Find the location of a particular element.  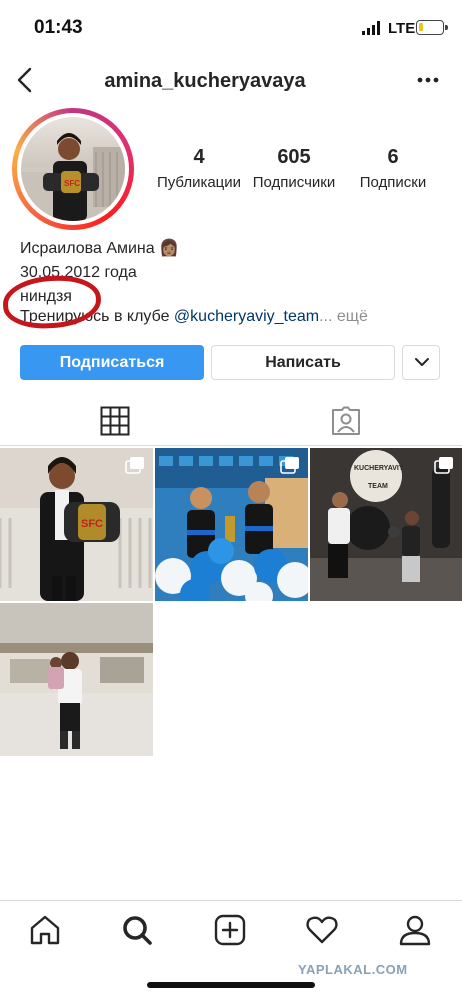

profile-tabs is located at coordinates (231, 420).